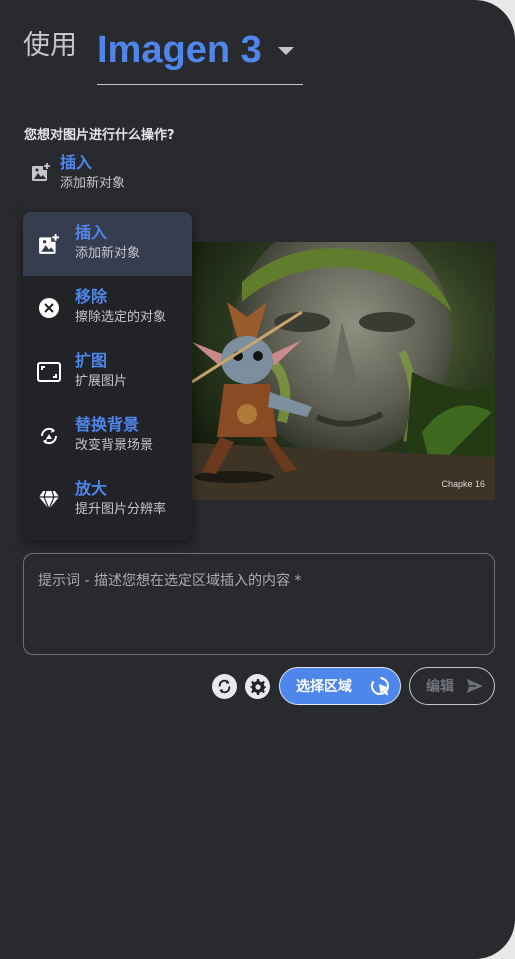  Describe the element at coordinates (99, 135) in the screenshot. I see `operation-question: 您想对图片进行什么操作?` at that location.